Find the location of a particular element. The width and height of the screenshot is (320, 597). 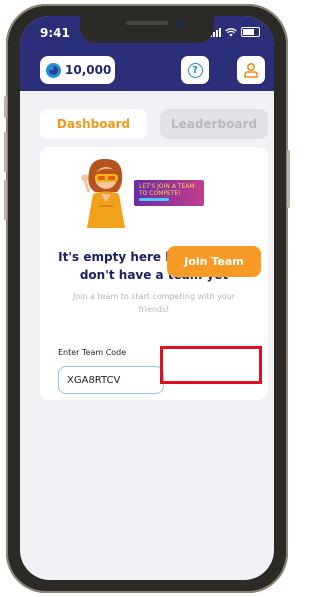

status-icons is located at coordinates (235, 32).